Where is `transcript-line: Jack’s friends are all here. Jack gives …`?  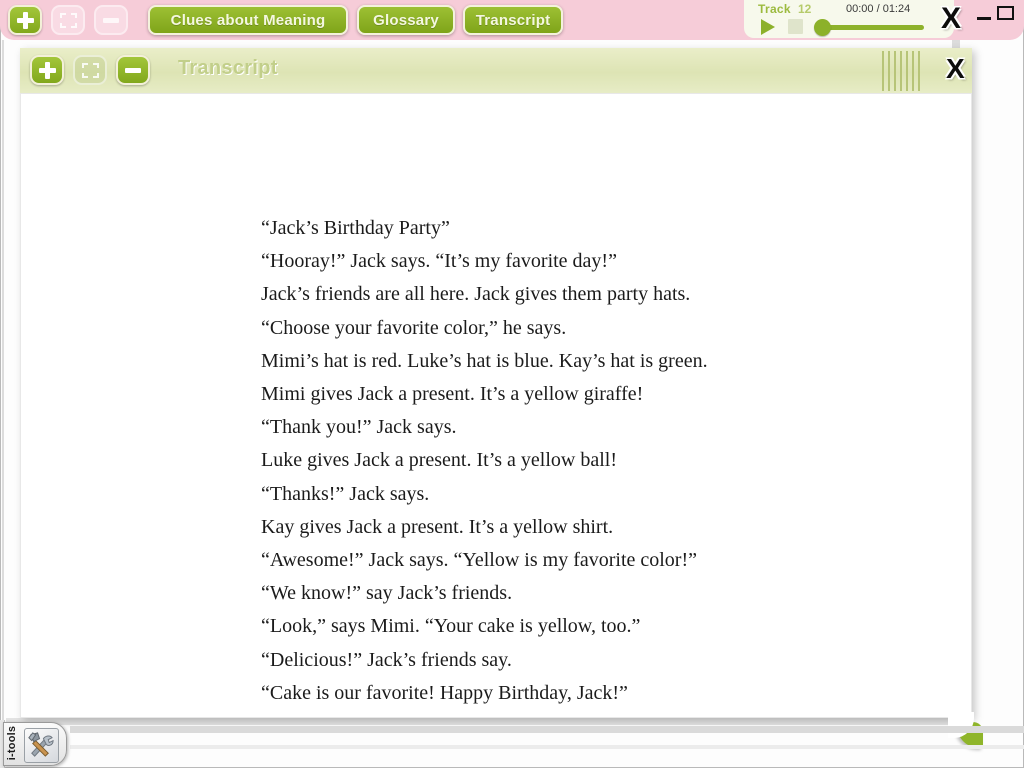
transcript-line: Jack’s friends are all here. Jack gives … is located at coordinates (476, 294).